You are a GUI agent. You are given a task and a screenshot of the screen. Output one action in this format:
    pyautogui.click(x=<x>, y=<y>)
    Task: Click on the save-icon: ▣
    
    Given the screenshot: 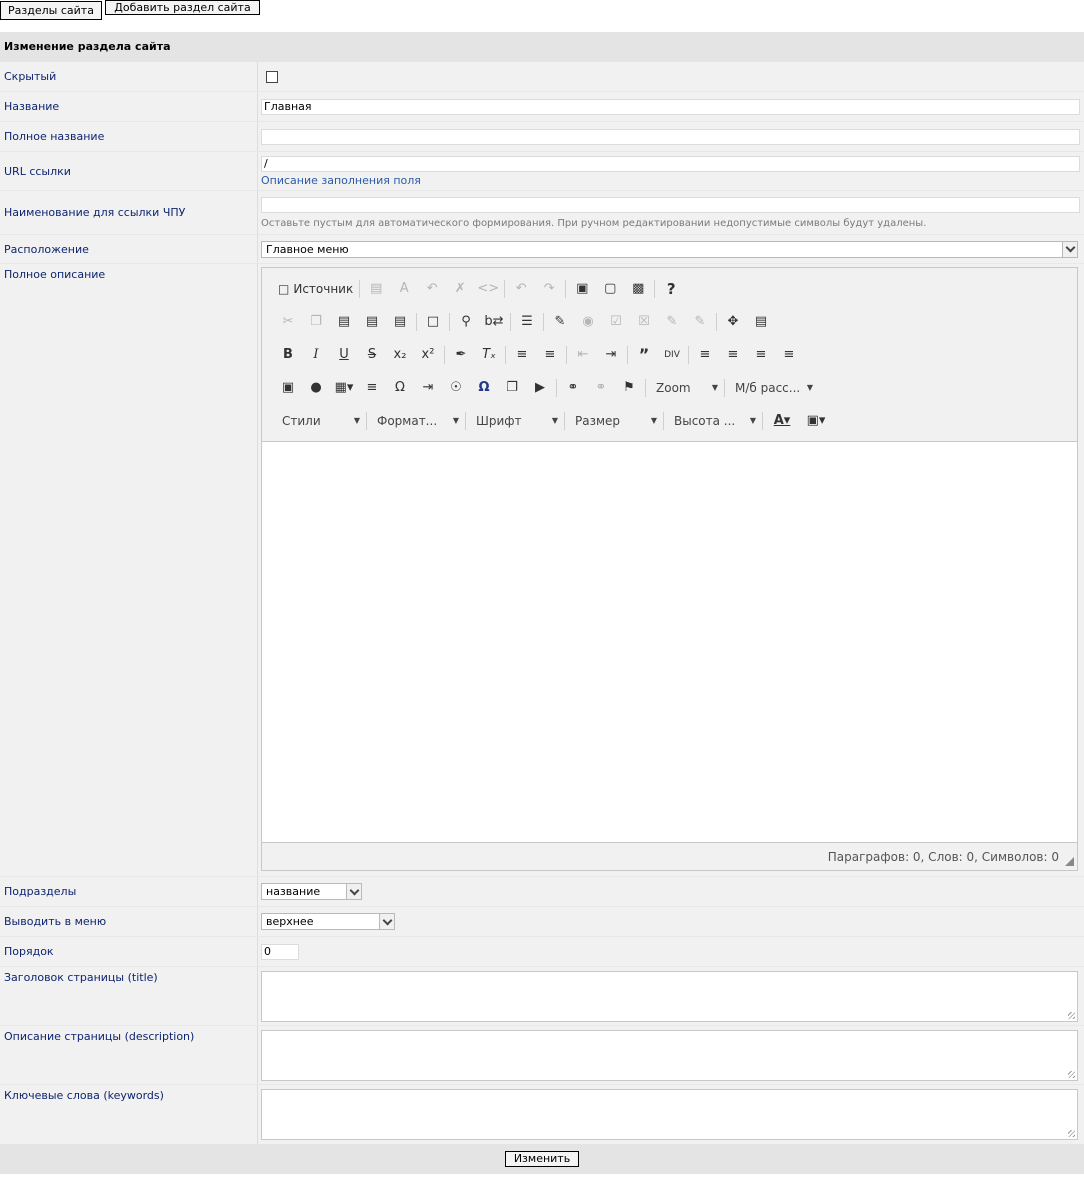 What is the action you would take?
    pyautogui.click(x=582, y=289)
    